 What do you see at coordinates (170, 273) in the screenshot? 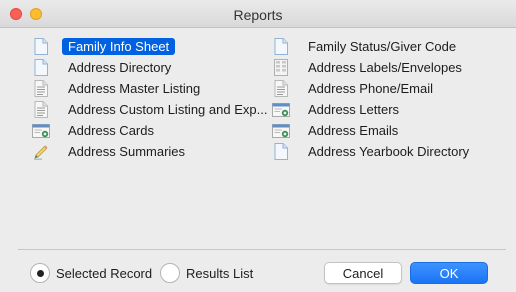
I see `results-list-radio` at bounding box center [170, 273].